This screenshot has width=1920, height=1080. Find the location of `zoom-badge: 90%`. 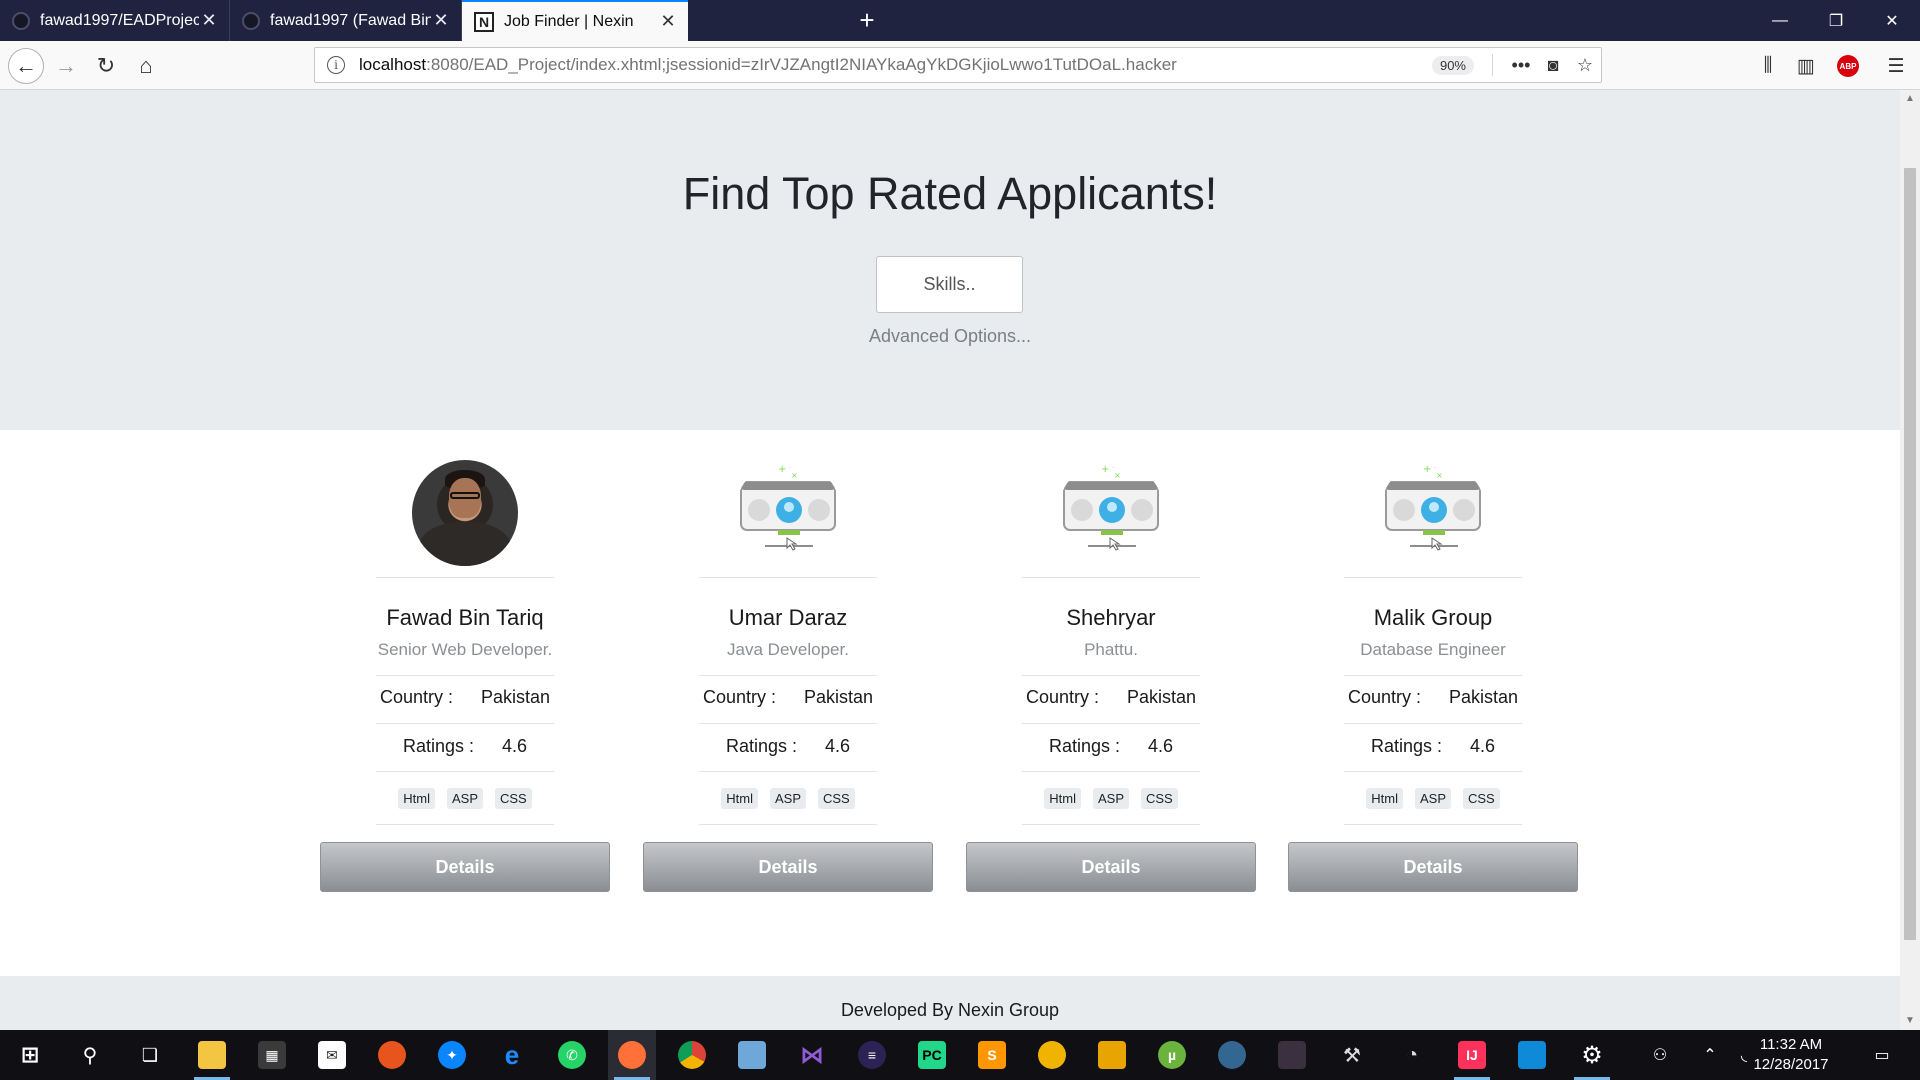

zoom-badge: 90% is located at coordinates (1452, 65).